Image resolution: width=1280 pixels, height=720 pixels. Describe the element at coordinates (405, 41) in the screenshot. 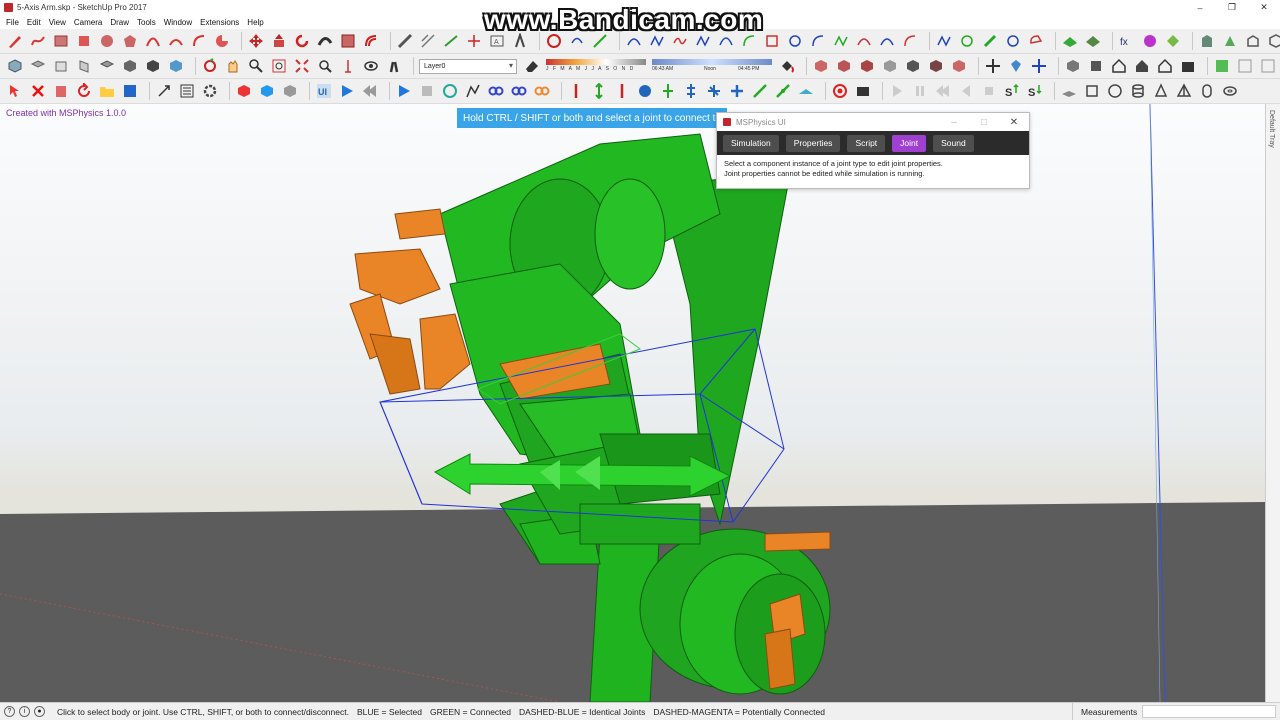

I see `tape-measure-icon` at that location.